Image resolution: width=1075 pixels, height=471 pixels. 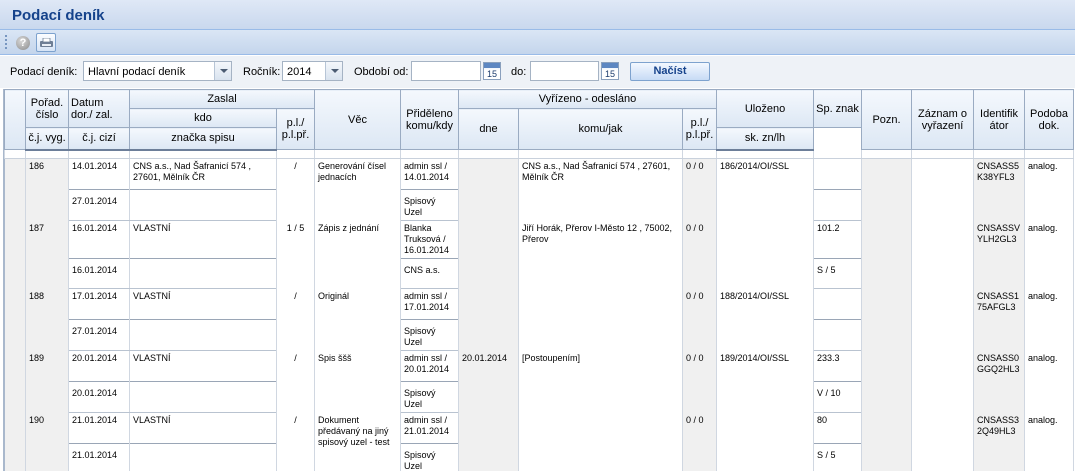 What do you see at coordinates (137, 72) in the screenshot?
I see `journal-select-value: Hlavní podací deník` at bounding box center [137, 72].